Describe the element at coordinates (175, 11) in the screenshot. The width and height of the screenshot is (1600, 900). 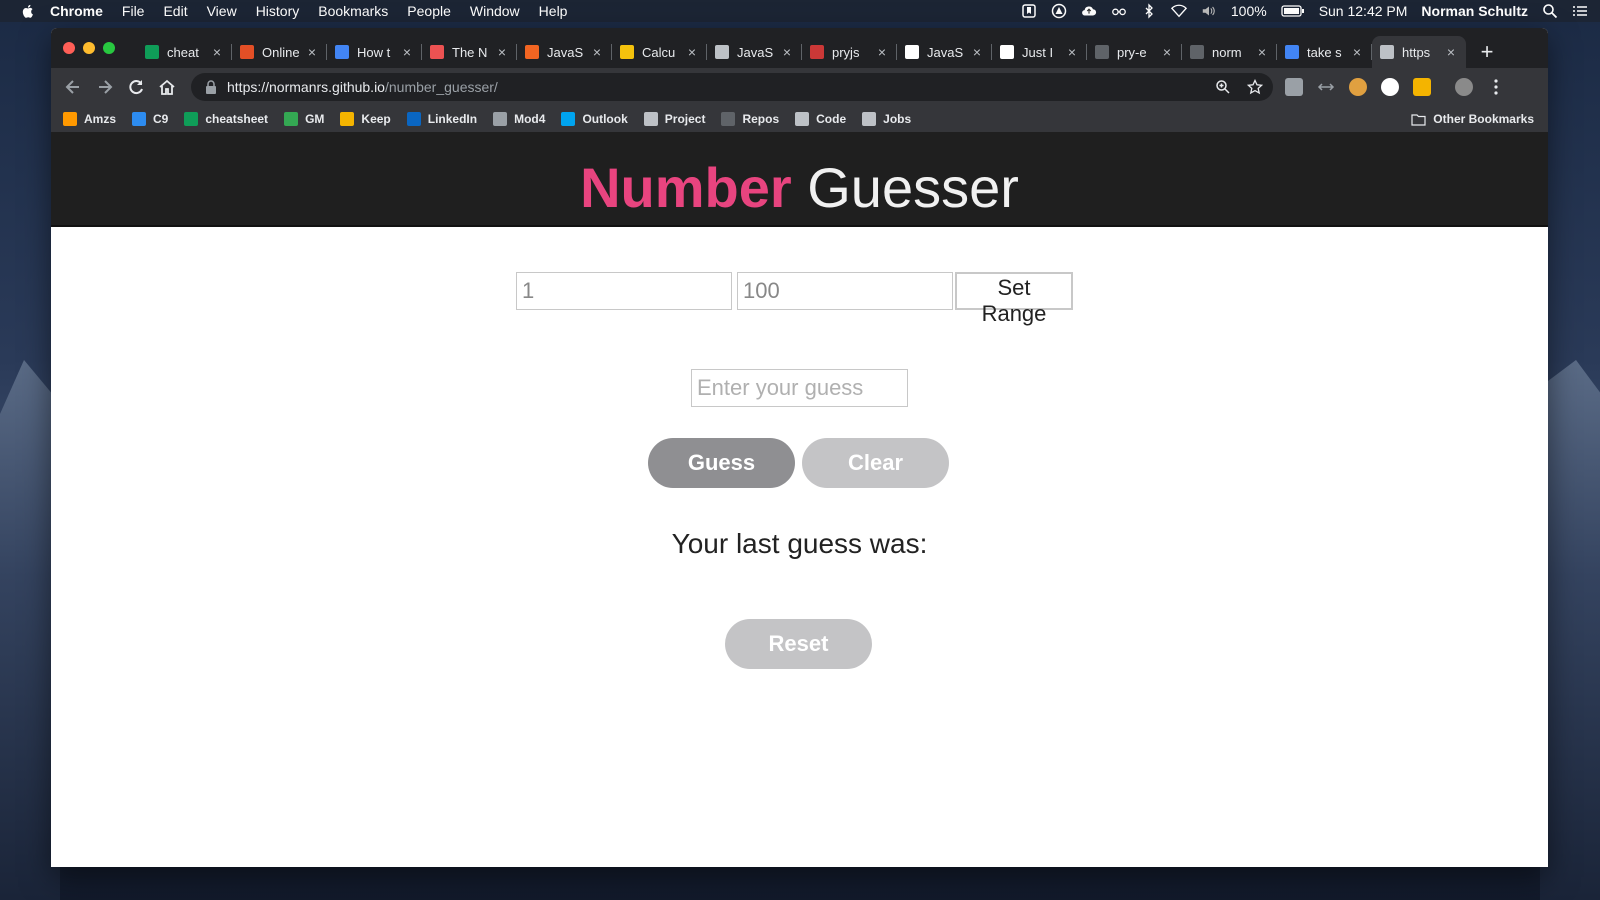
I see `menu-edit: Edit` at that location.